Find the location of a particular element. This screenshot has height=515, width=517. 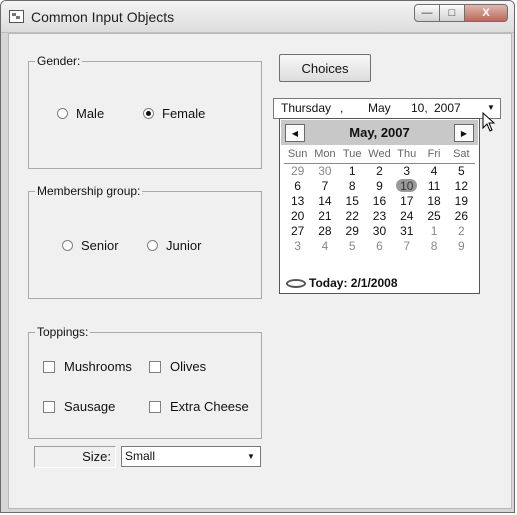

checkbox-mushrooms-box is located at coordinates (49, 366).